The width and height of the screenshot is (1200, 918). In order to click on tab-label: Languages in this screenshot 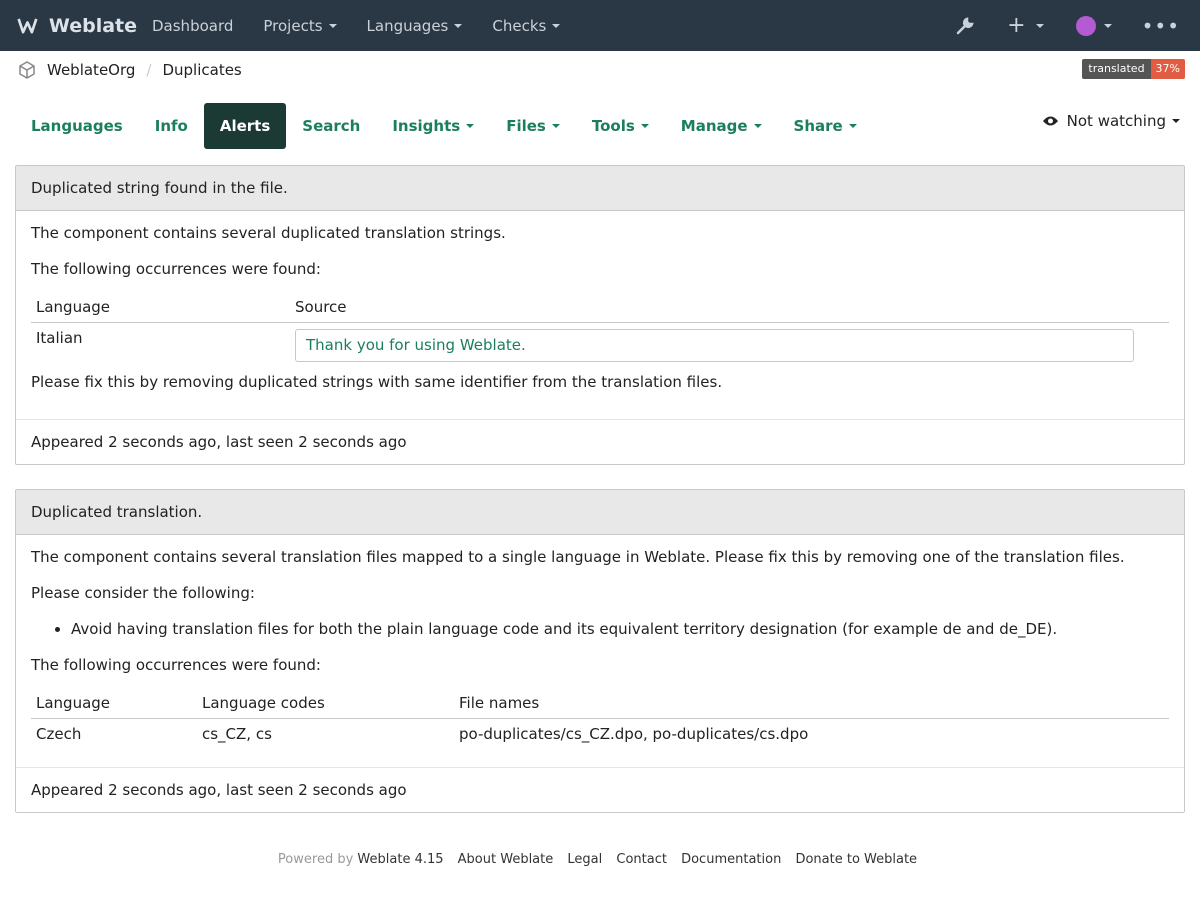, I will do `click(77, 126)`.